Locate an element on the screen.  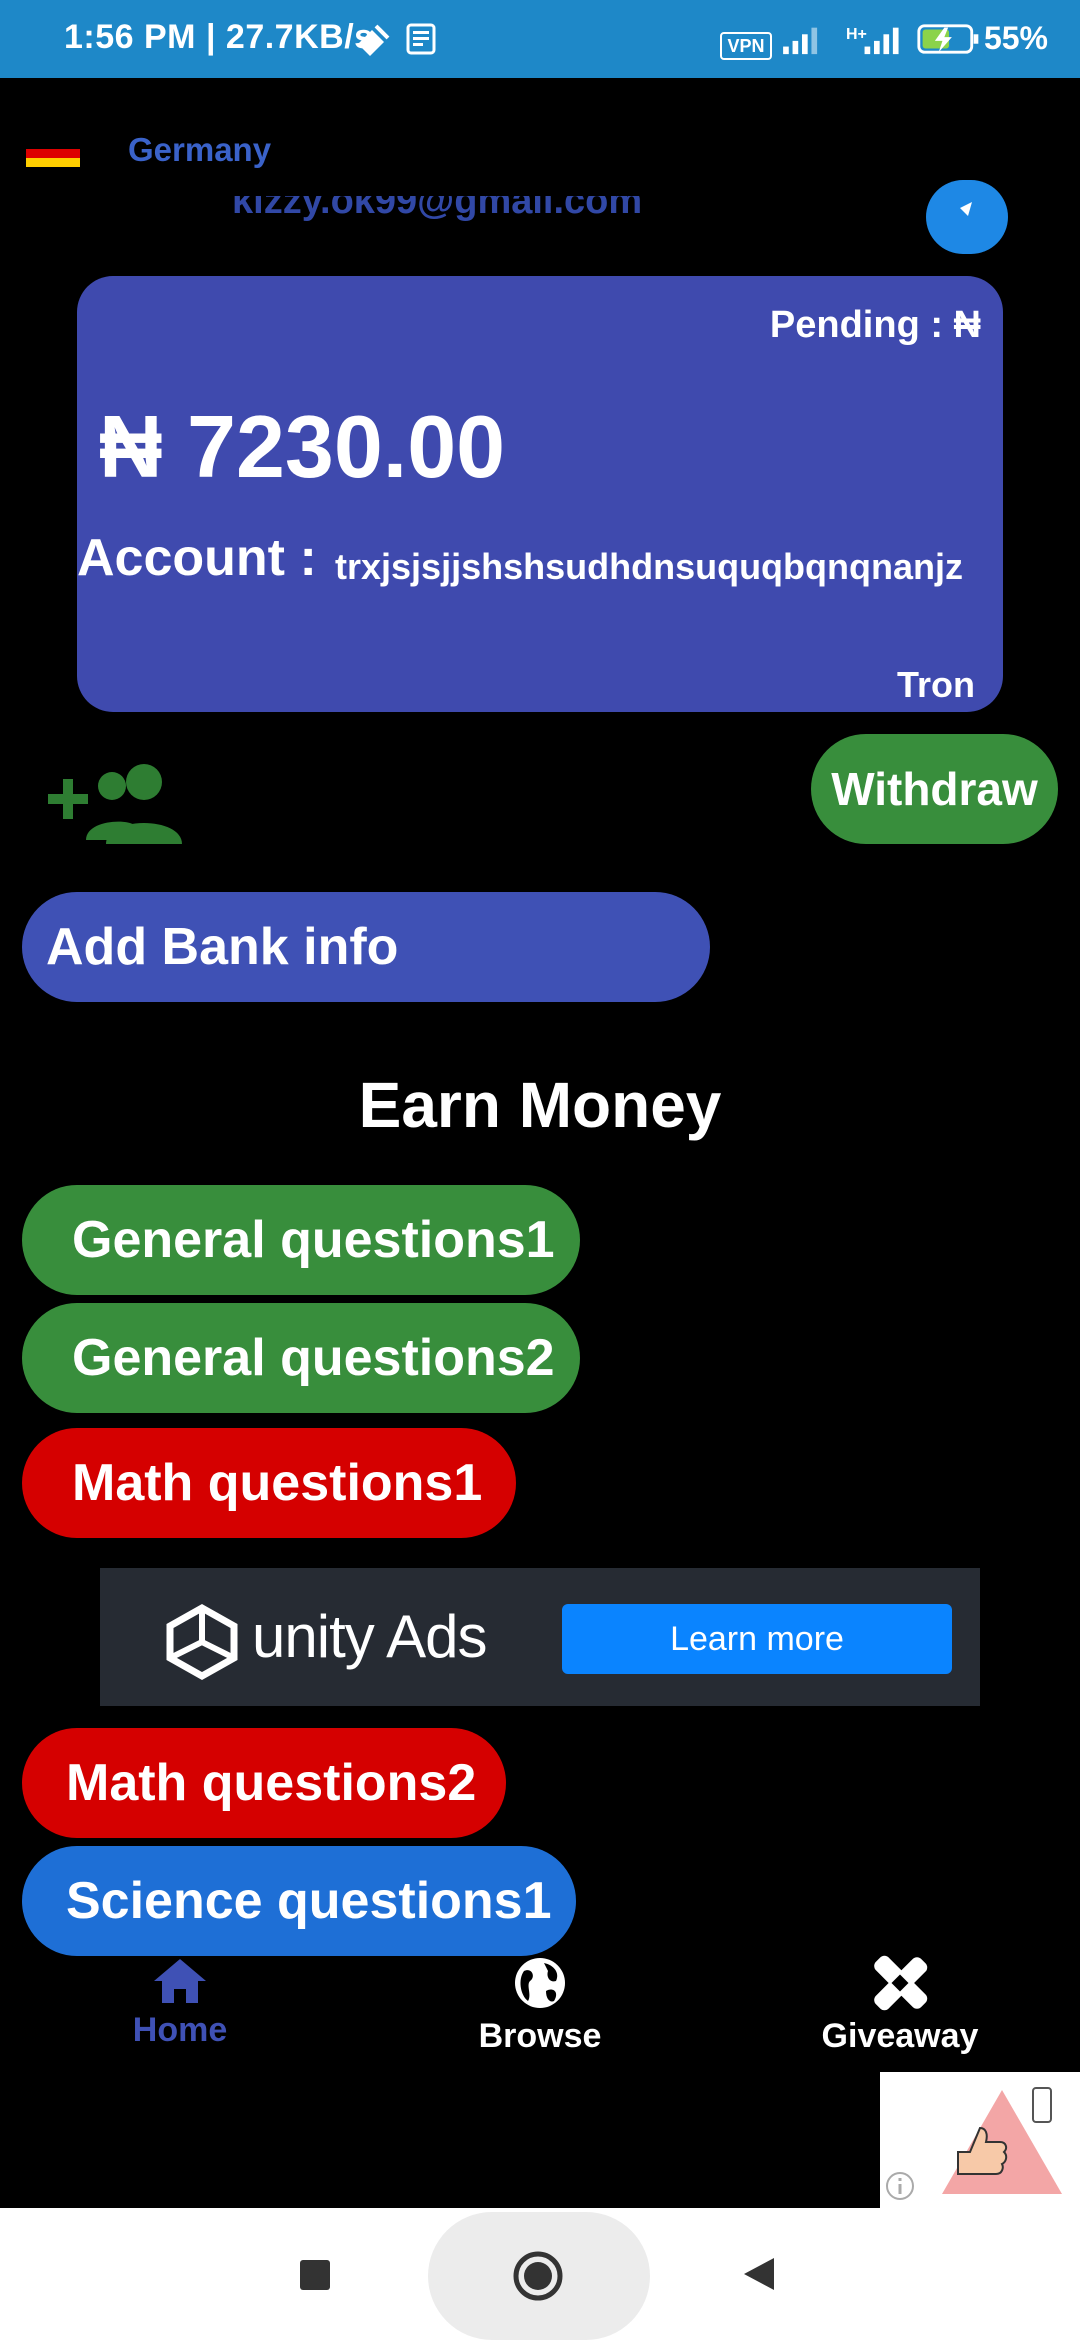
system-navigation-bar is located at coordinates (540, 2274).